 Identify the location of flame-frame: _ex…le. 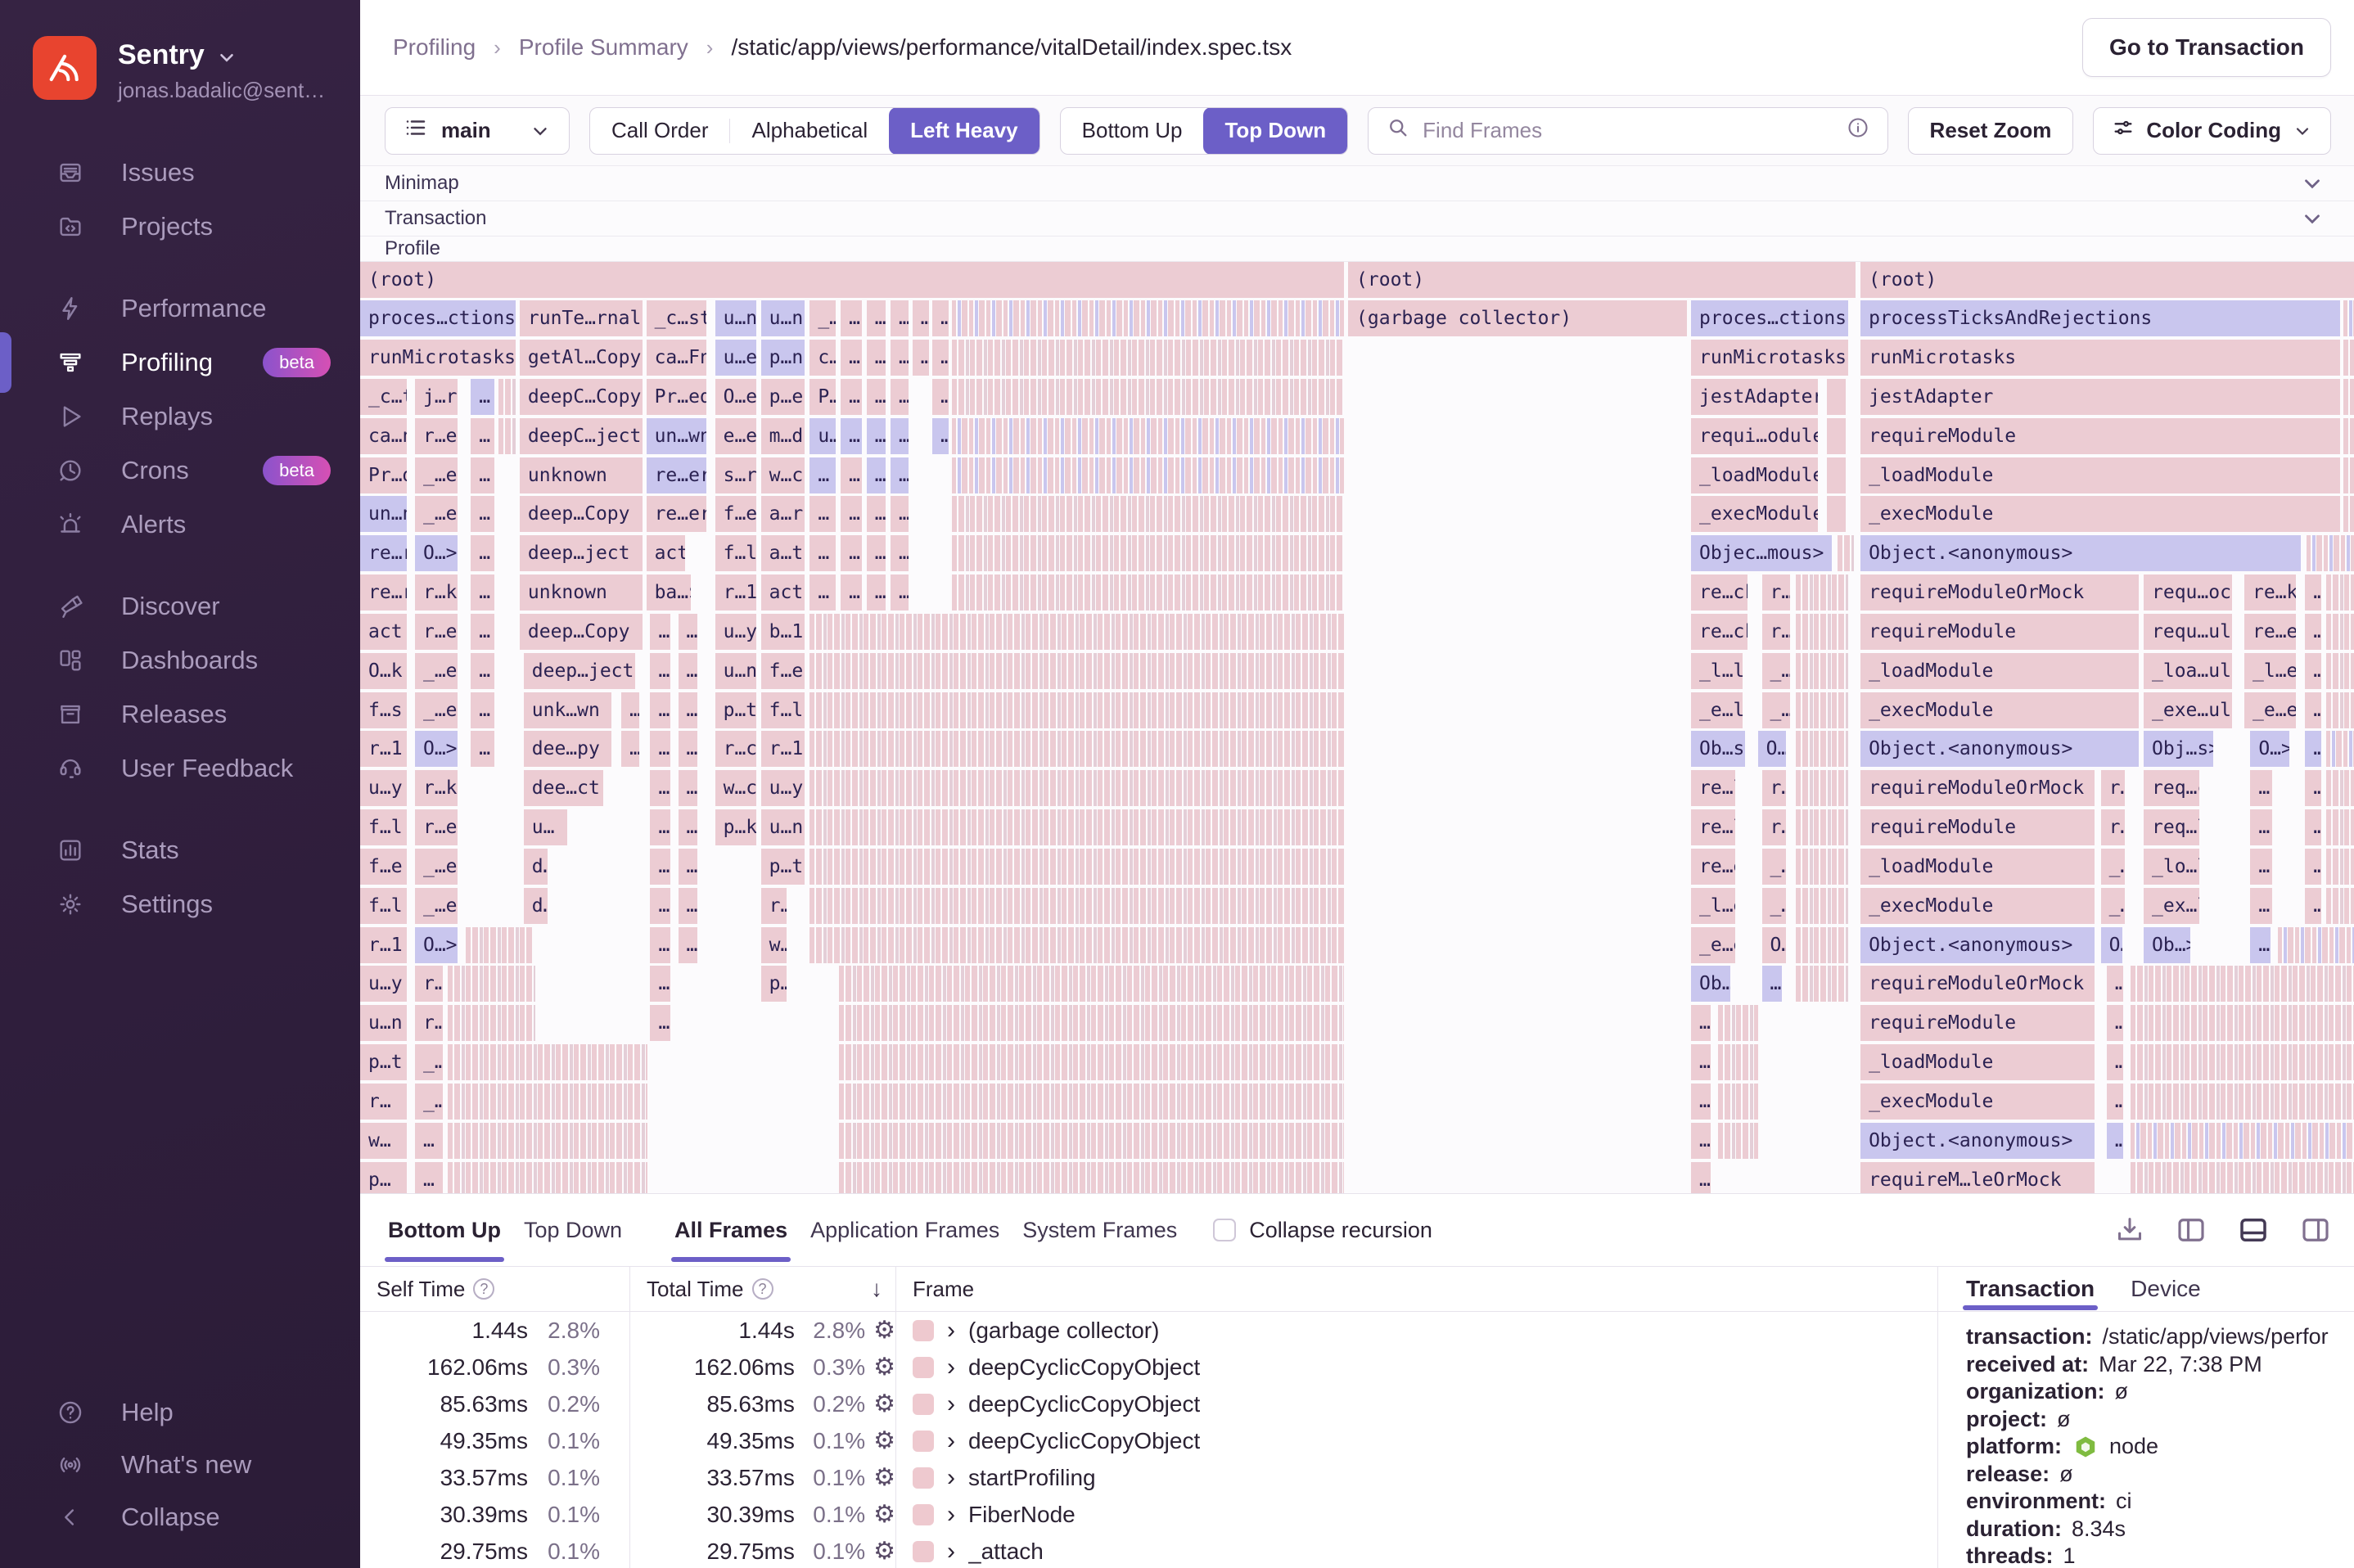
(2172, 905).